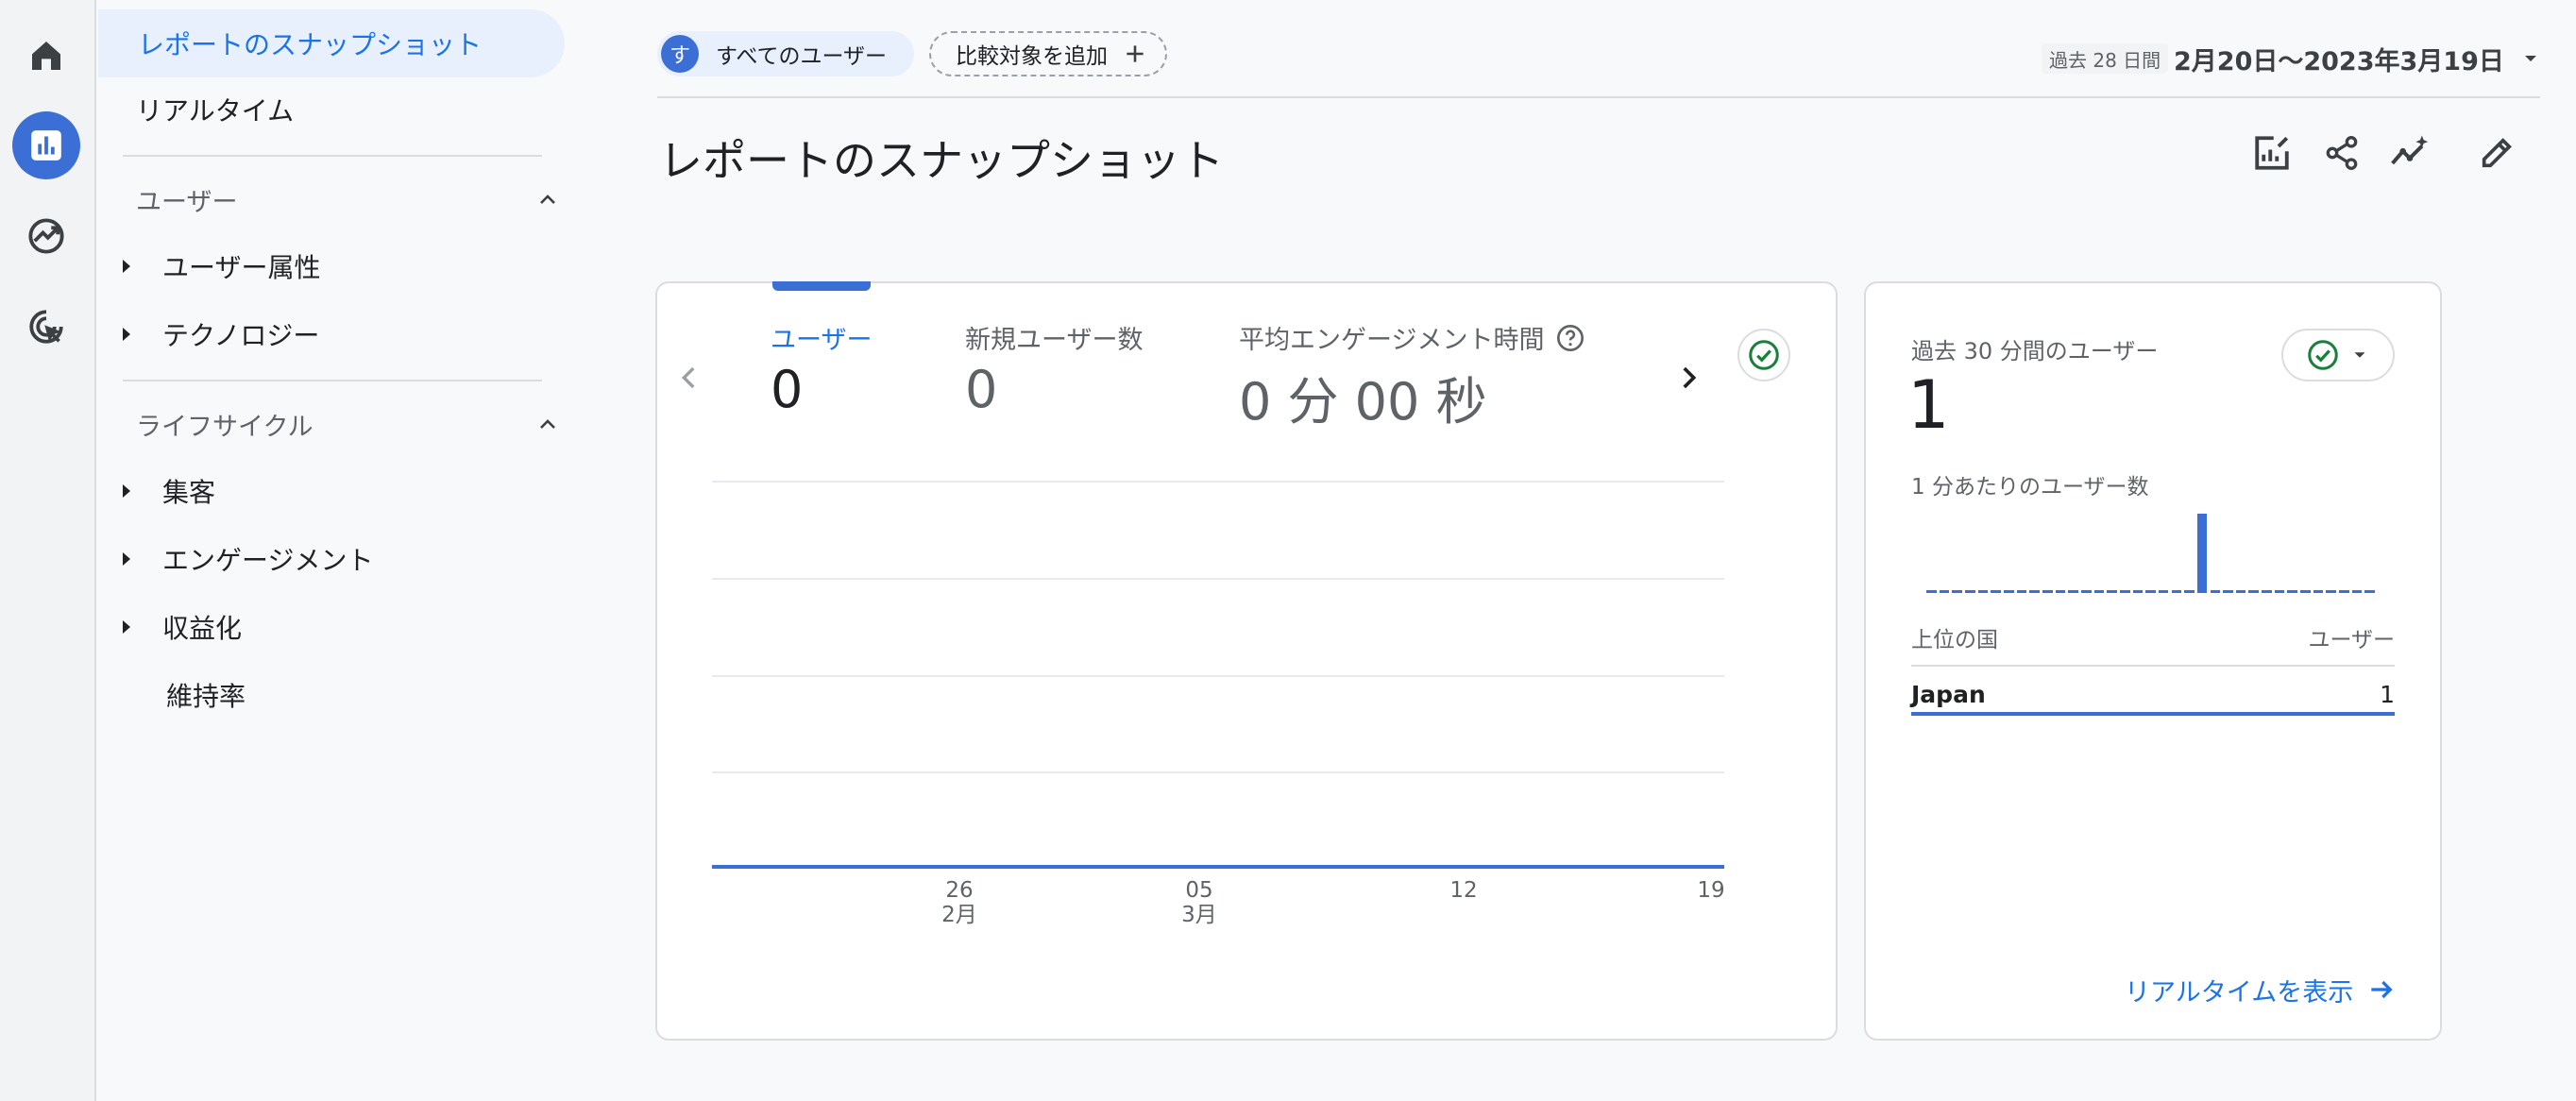  Describe the element at coordinates (2153, 637) in the screenshot. I see `top-countries-header: 上位の国 ユーザー` at that location.